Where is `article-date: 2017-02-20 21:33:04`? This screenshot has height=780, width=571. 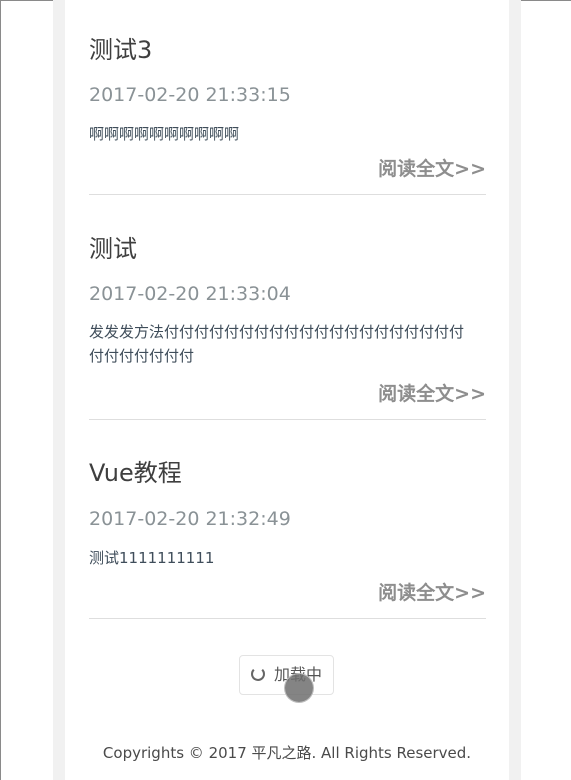 article-date: 2017-02-20 21:33:04 is located at coordinates (190, 294).